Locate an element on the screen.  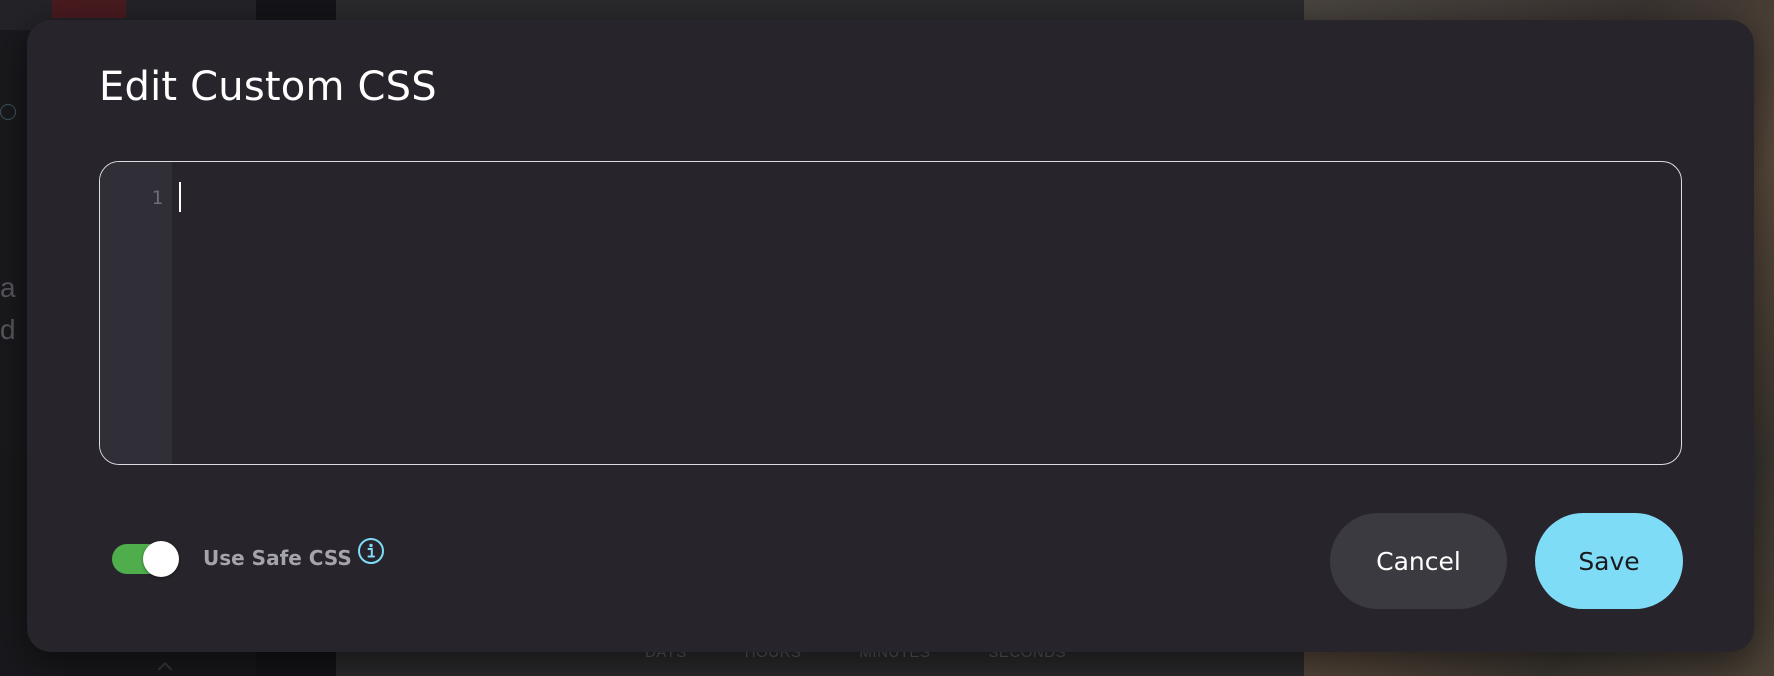
line-number: 1 is located at coordinates (157, 198).